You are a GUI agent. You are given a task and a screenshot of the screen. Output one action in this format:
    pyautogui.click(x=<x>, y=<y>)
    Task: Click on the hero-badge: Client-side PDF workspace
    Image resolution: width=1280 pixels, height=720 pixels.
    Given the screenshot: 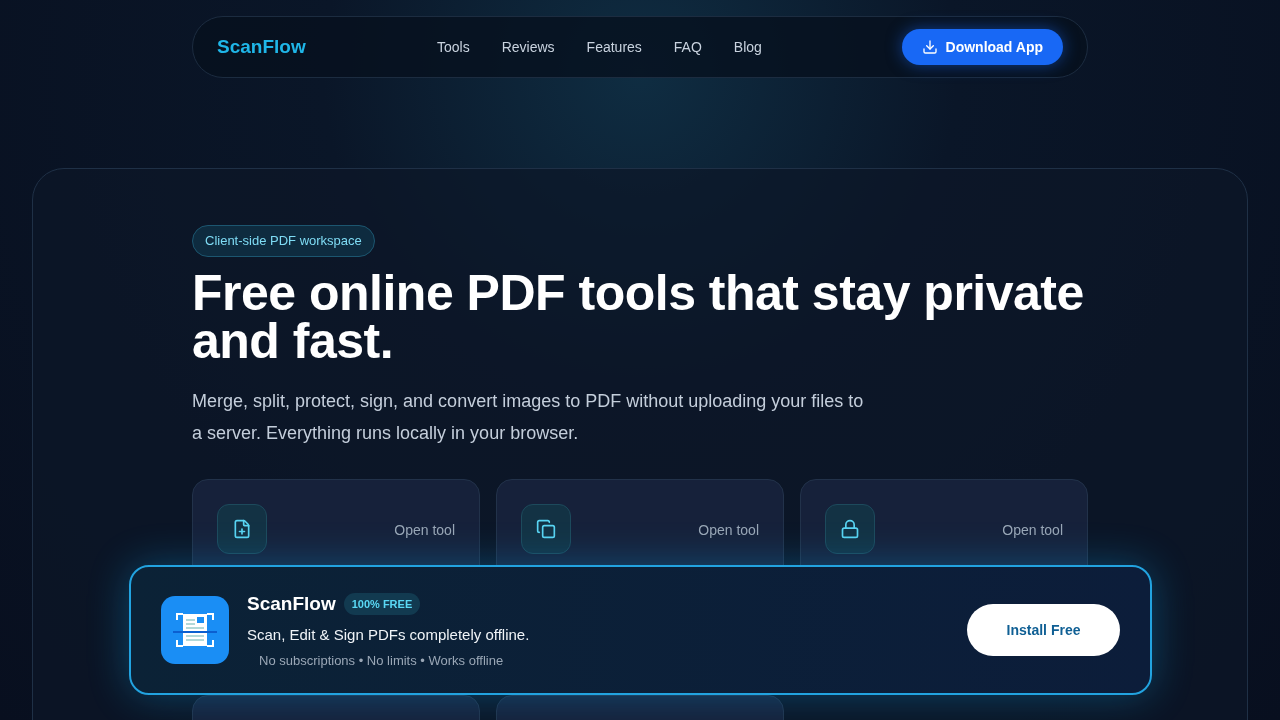 What is the action you would take?
    pyautogui.click(x=283, y=241)
    